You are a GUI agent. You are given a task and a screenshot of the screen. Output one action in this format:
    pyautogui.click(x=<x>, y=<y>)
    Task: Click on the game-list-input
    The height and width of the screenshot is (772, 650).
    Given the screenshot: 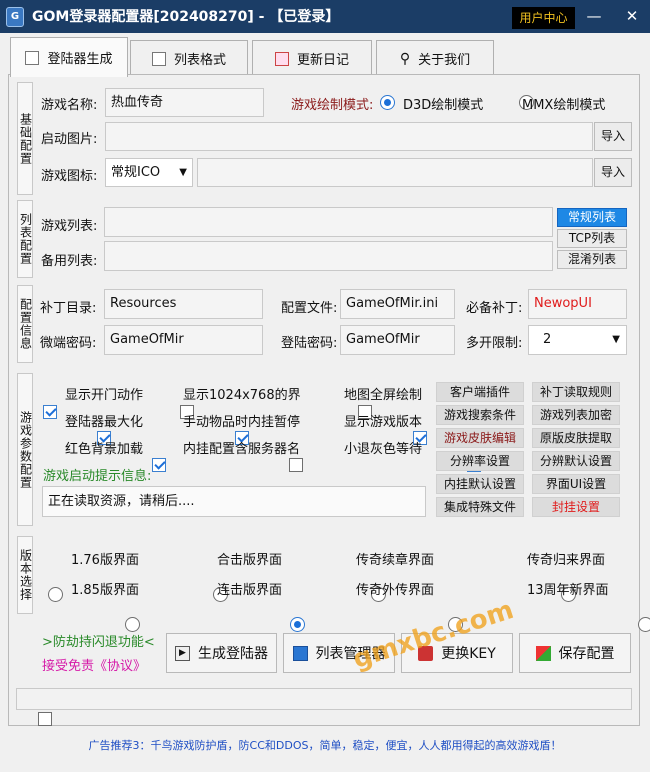 What is the action you would take?
    pyautogui.click(x=328, y=222)
    